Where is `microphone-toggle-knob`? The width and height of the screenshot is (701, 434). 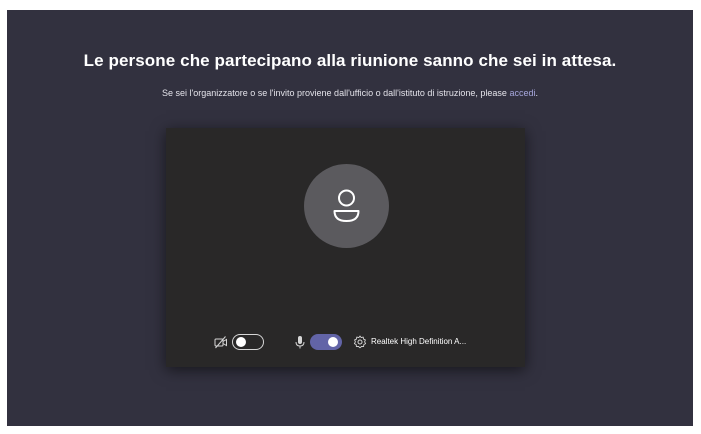
microphone-toggle-knob is located at coordinates (333, 342).